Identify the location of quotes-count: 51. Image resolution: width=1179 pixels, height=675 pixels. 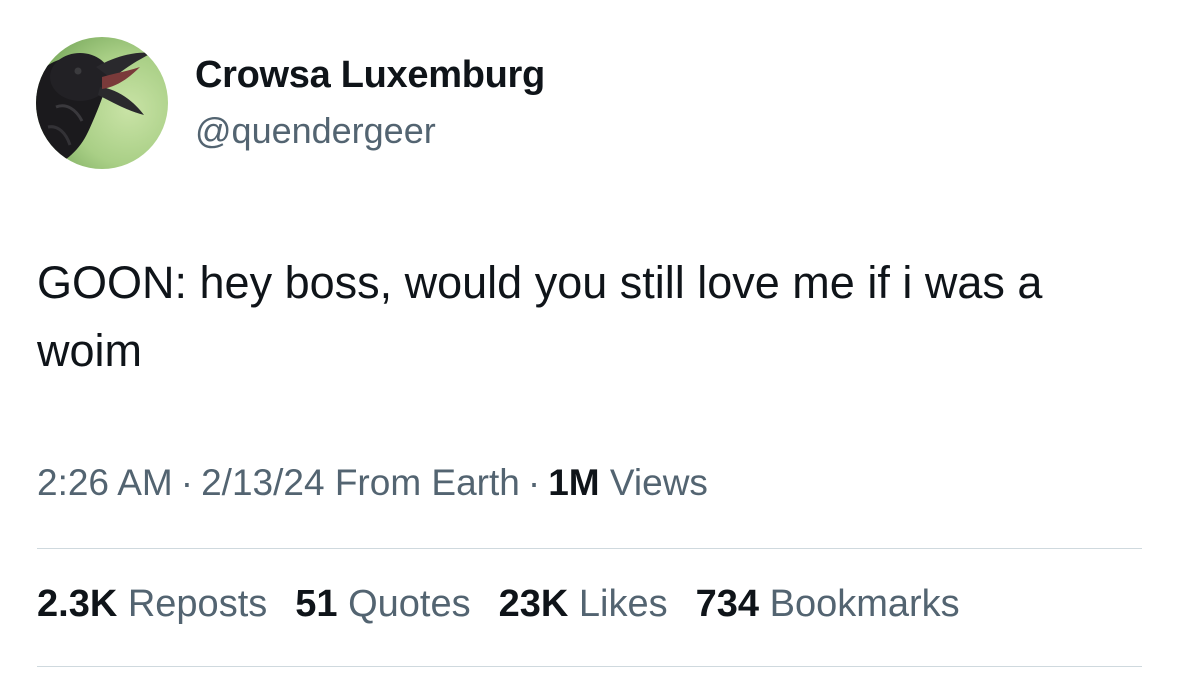
(316, 604).